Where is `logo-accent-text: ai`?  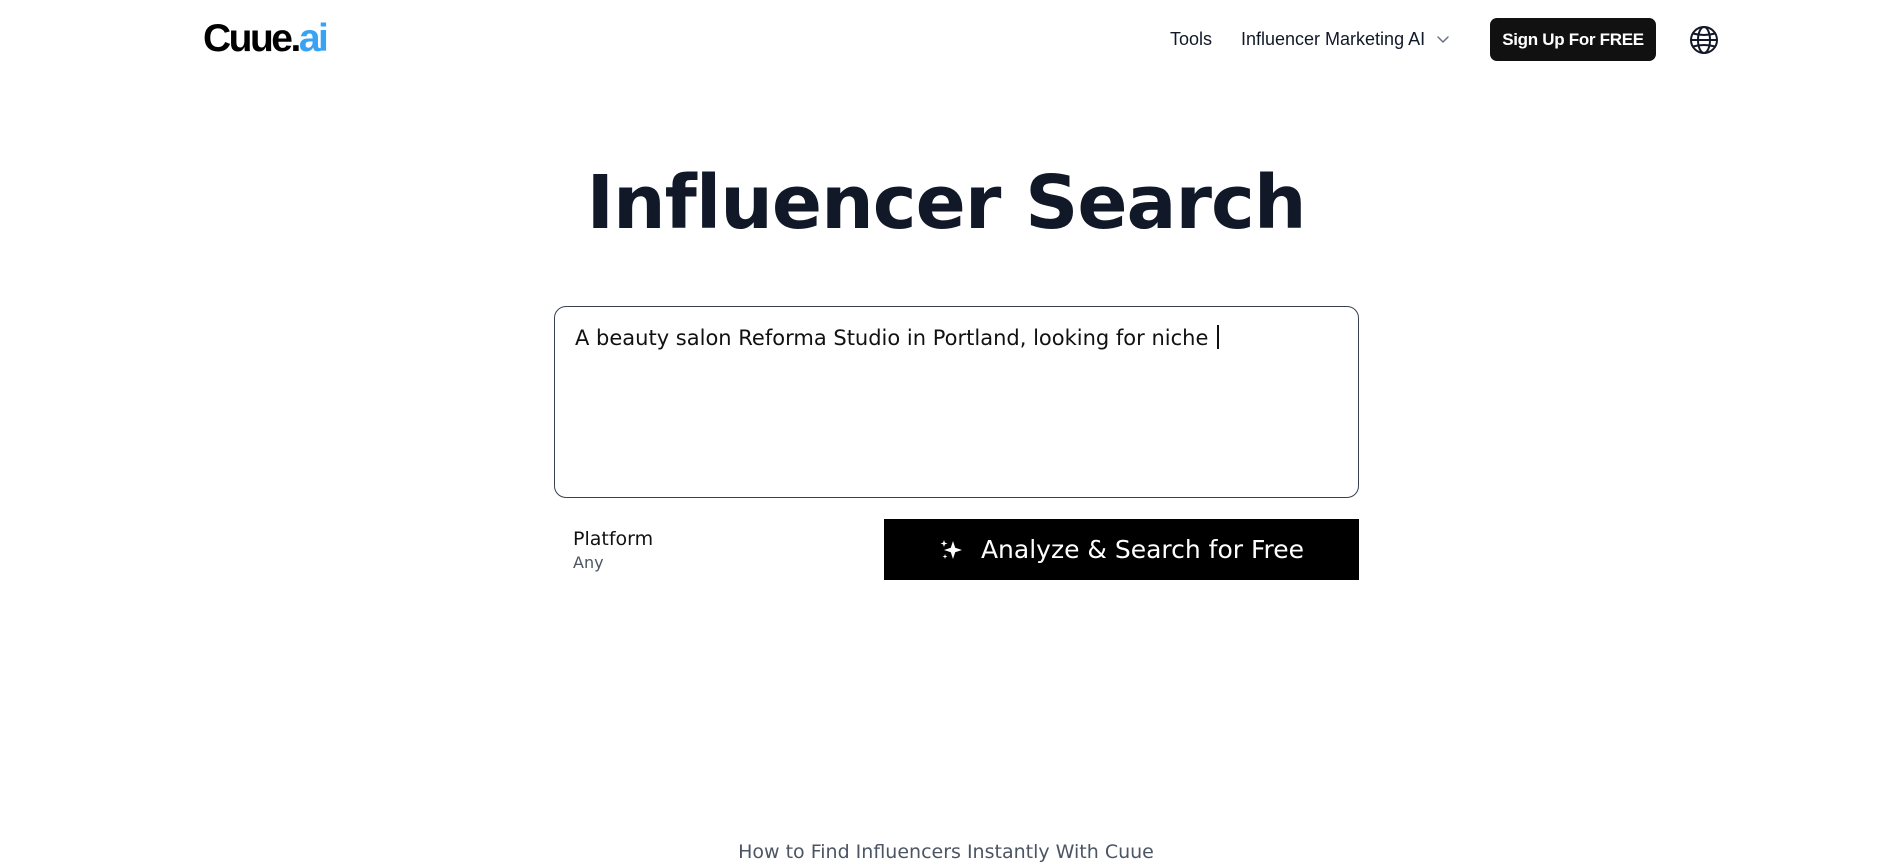 logo-accent-text: ai is located at coordinates (313, 38).